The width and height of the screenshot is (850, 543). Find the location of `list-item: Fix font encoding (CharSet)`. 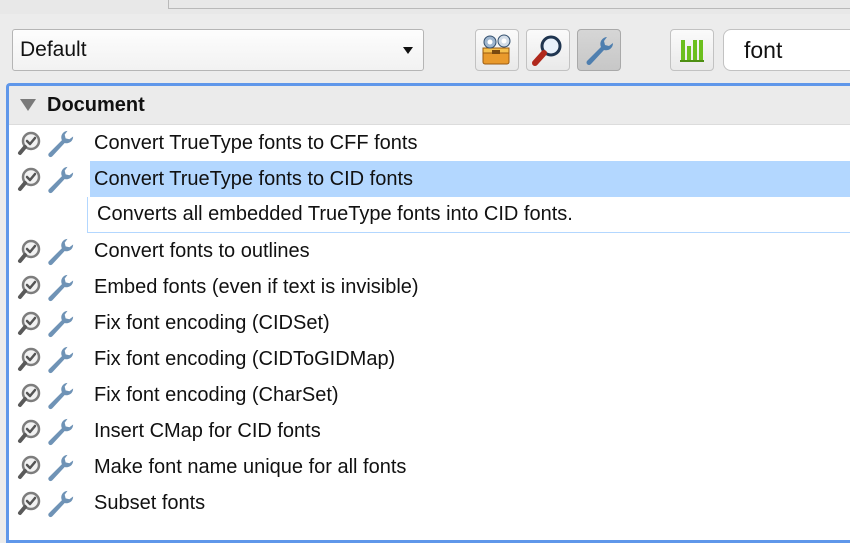

list-item: Fix font encoding (CharSet) is located at coordinates (429, 395).